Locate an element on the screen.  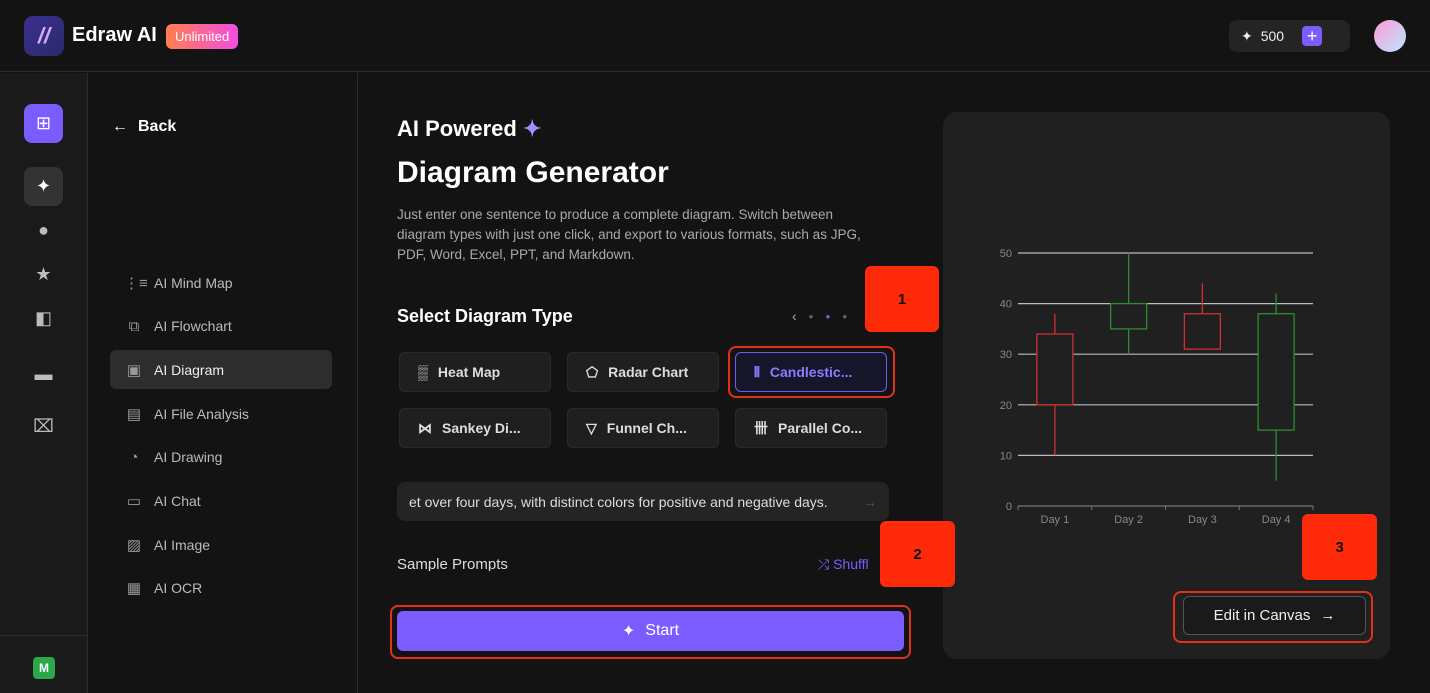
y-tick-label: 0 is located at coordinates (1009, 507).